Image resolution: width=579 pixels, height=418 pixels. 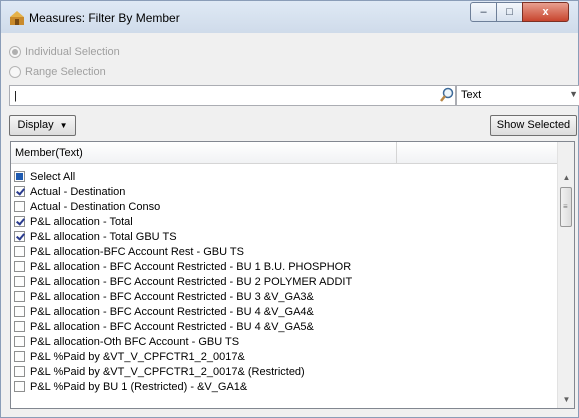 I want to click on scroll-down-icon: ▼, so click(x=566, y=399).